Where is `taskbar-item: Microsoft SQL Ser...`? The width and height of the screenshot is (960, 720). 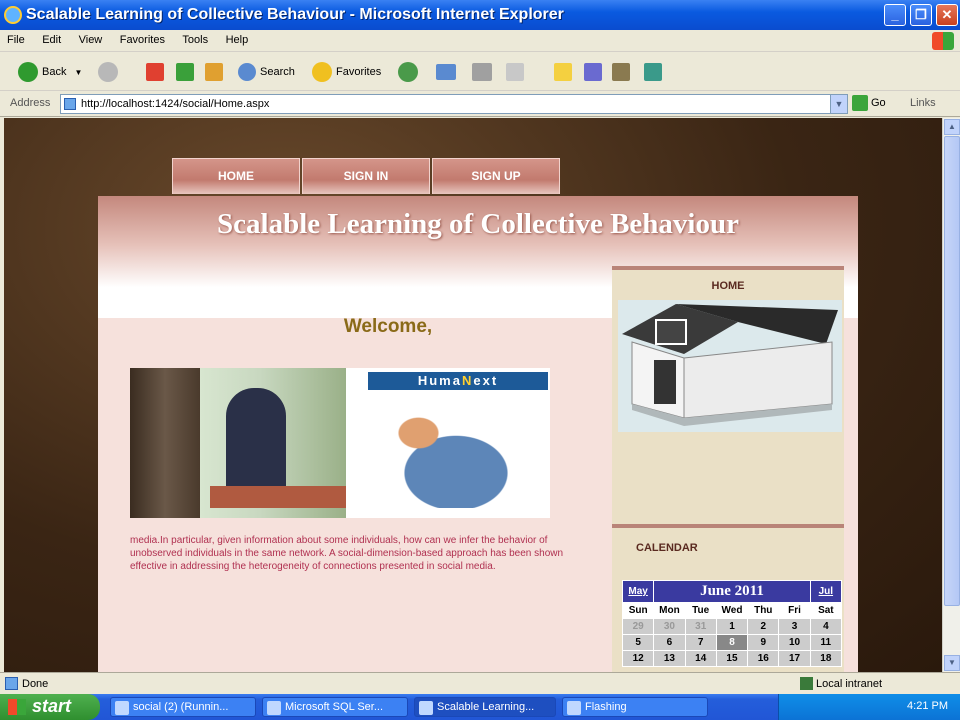 taskbar-item: Microsoft SQL Ser... is located at coordinates (335, 707).